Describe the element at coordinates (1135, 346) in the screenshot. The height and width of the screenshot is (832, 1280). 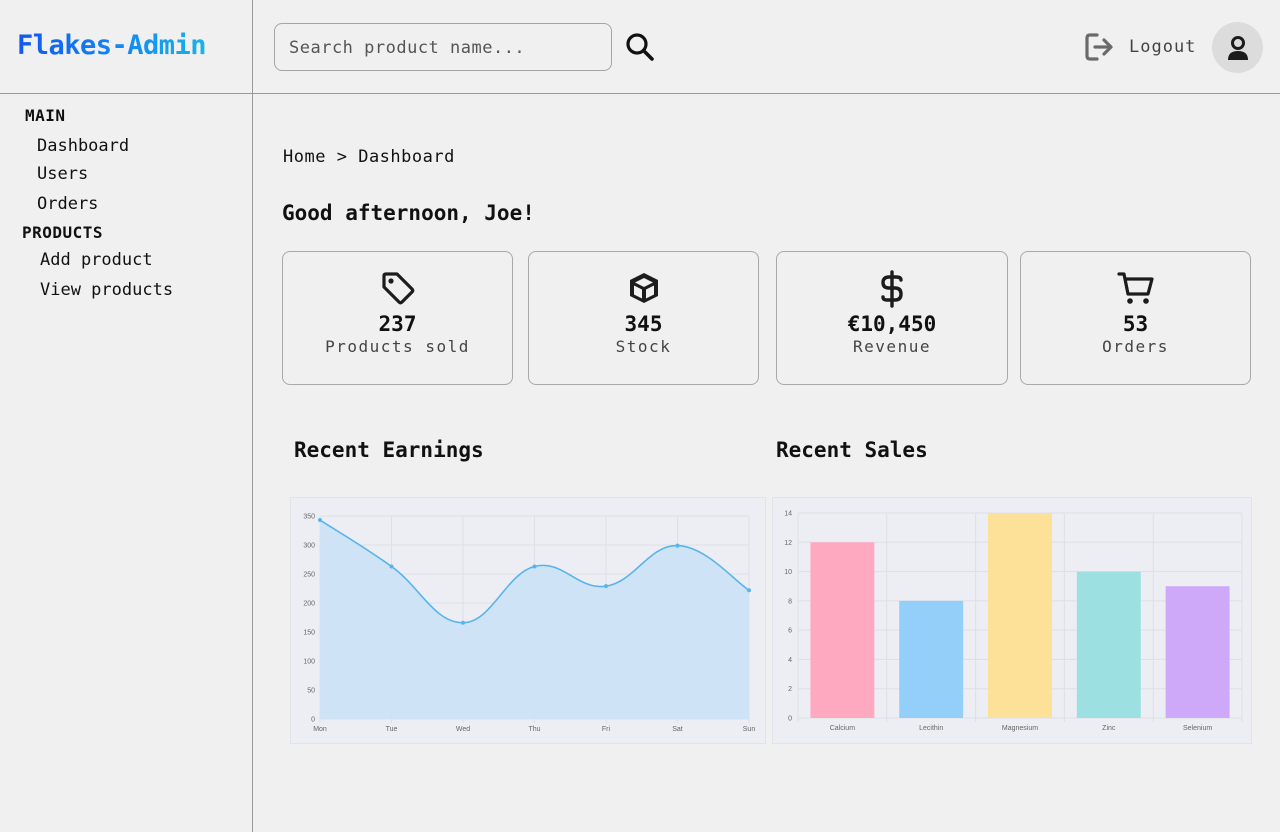
I see `stat-label: Orders` at that location.